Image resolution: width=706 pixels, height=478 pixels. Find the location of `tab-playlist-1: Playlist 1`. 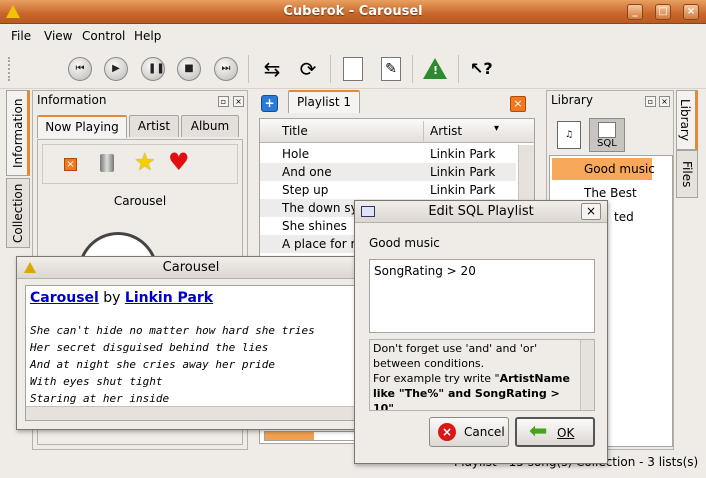

tab-playlist-1: Playlist 1 is located at coordinates (324, 101).